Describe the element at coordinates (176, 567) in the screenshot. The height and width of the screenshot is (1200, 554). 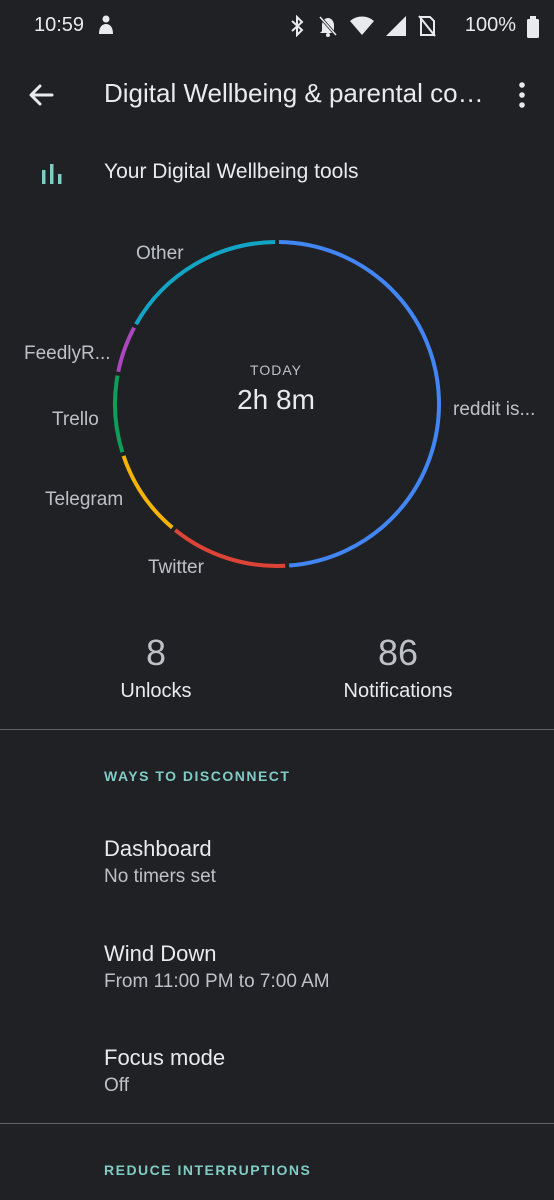
I see `segment-label-twitter: Twitter` at that location.